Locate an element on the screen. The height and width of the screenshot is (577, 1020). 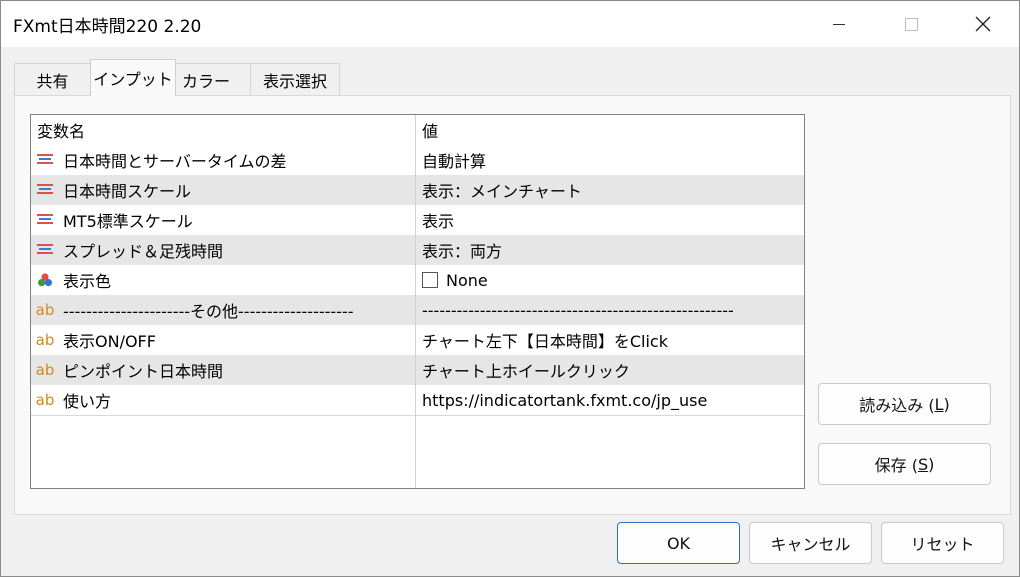
header-name: 変数名 is located at coordinates (223, 130).